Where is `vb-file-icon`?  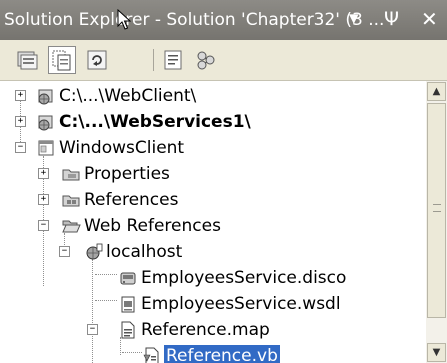
vb-file-icon is located at coordinates (151, 355).